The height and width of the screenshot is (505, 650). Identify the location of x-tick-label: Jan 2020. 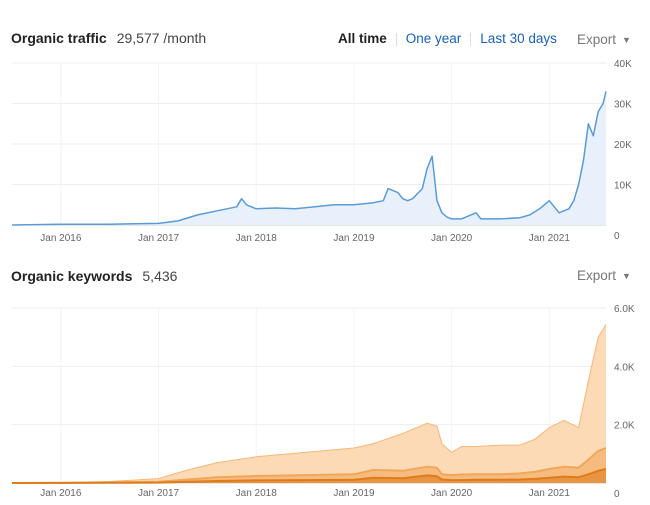
(452, 493).